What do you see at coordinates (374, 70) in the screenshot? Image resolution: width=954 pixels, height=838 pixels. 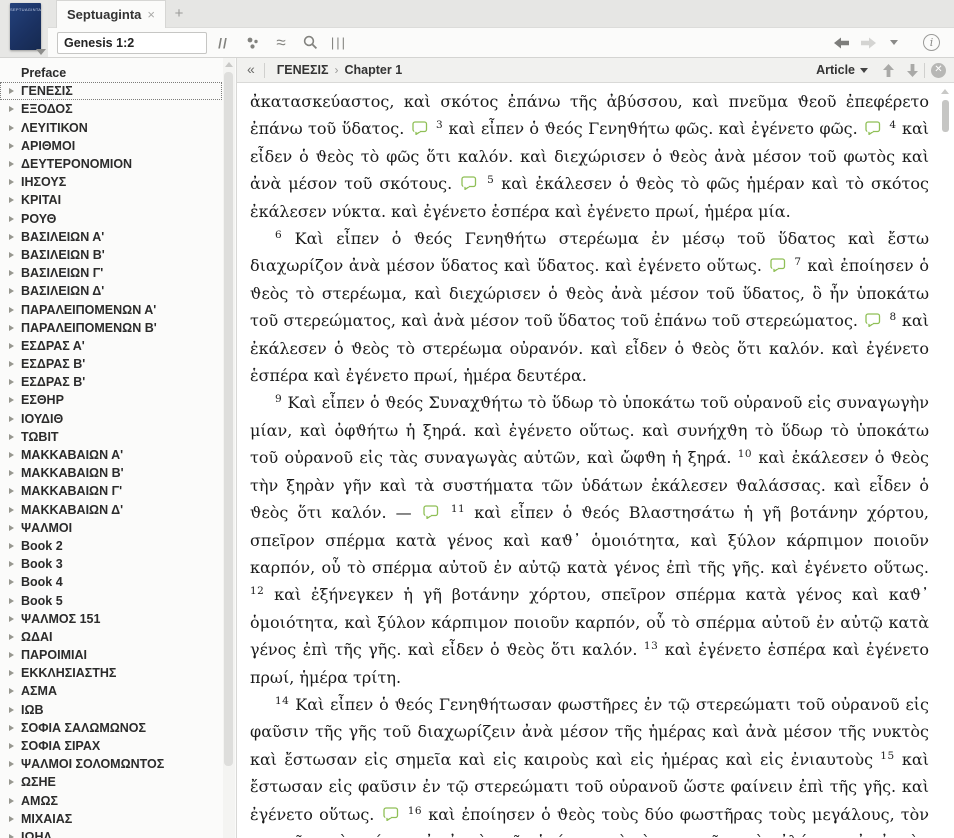 I see `breadcrumb-chapter: Chapter 1` at bounding box center [374, 70].